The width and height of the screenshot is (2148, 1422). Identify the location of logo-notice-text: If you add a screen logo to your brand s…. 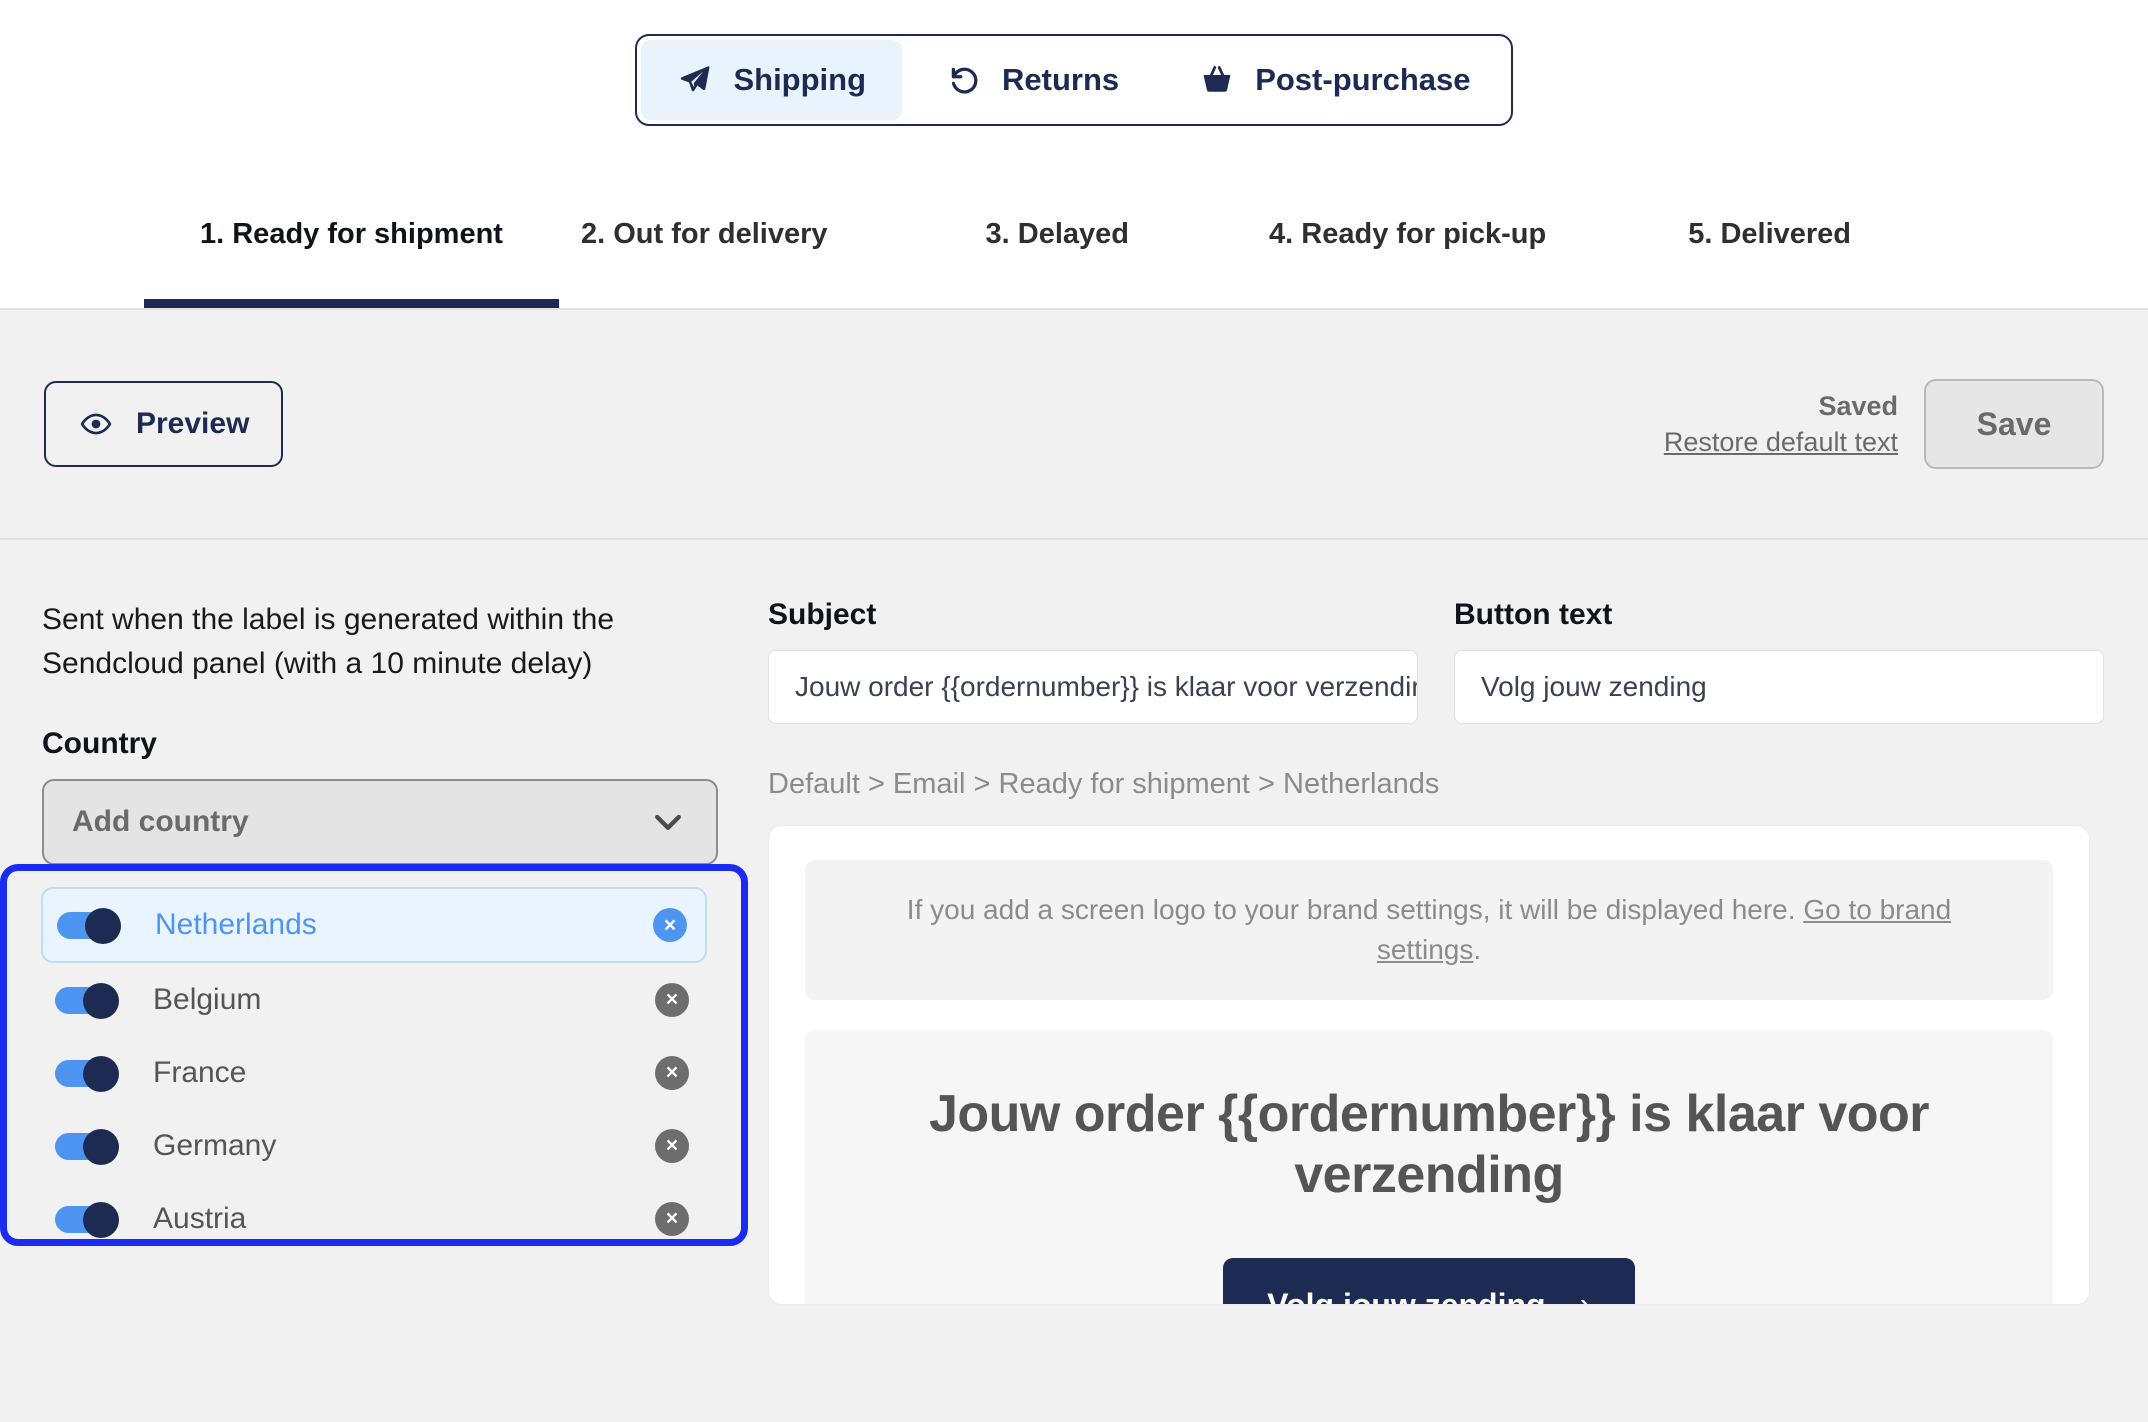
(1355, 909).